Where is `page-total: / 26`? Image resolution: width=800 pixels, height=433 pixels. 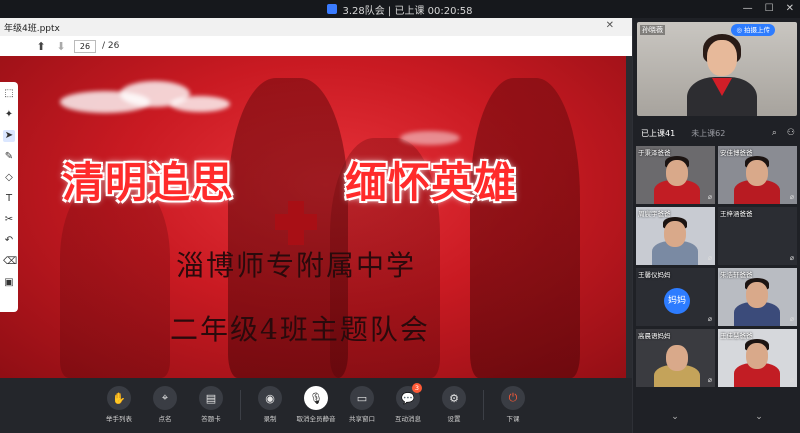 page-total: / 26 is located at coordinates (111, 46).